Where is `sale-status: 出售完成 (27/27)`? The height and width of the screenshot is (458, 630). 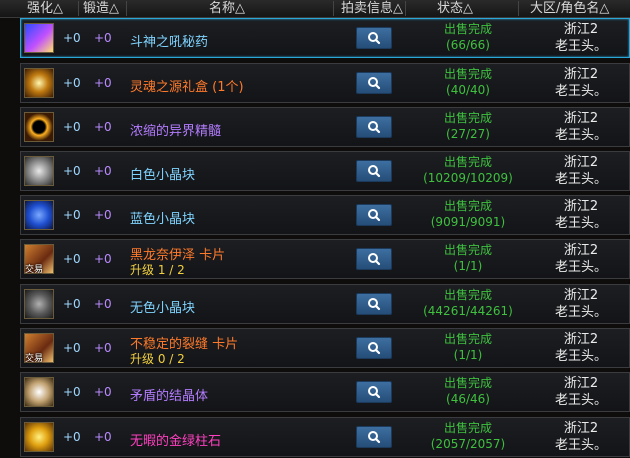
sale-status: 出售完成 (27/27) is located at coordinates (468, 126).